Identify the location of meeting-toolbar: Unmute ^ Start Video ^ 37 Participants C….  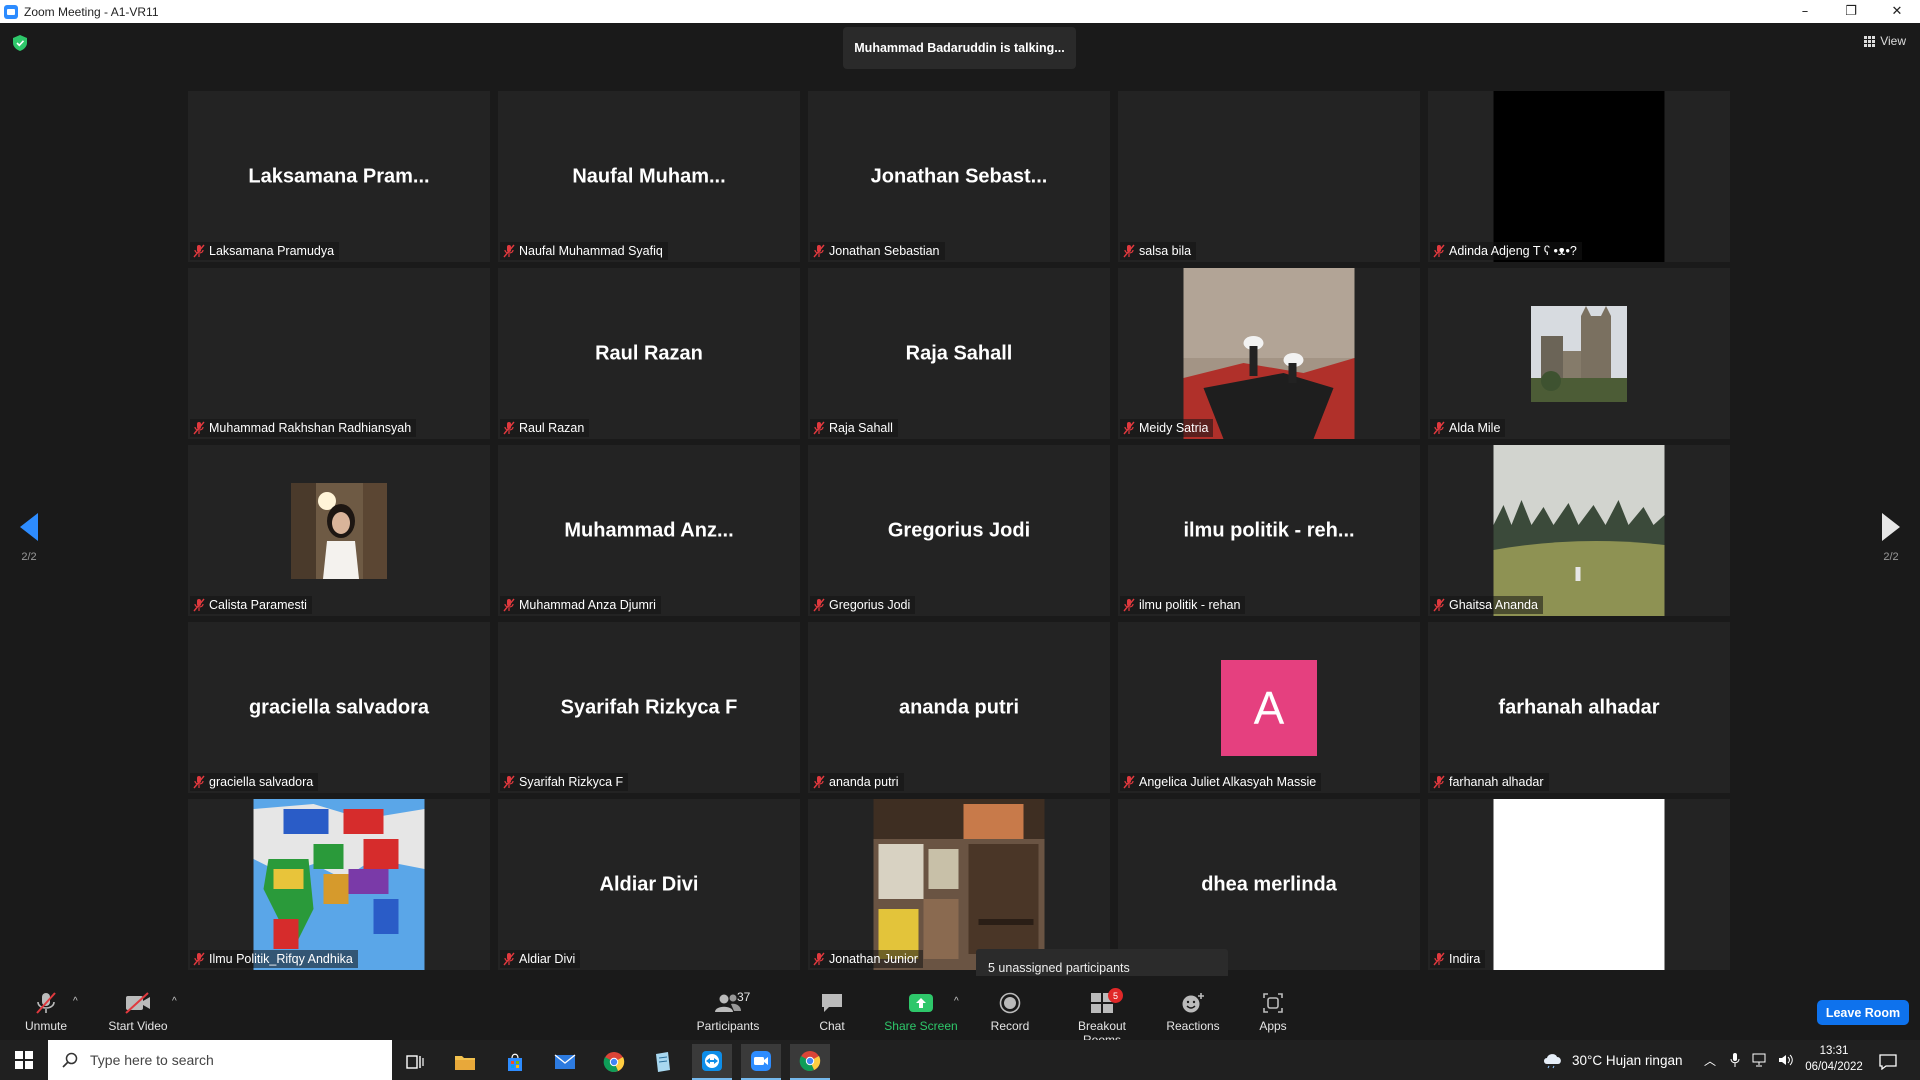
(960, 1011).